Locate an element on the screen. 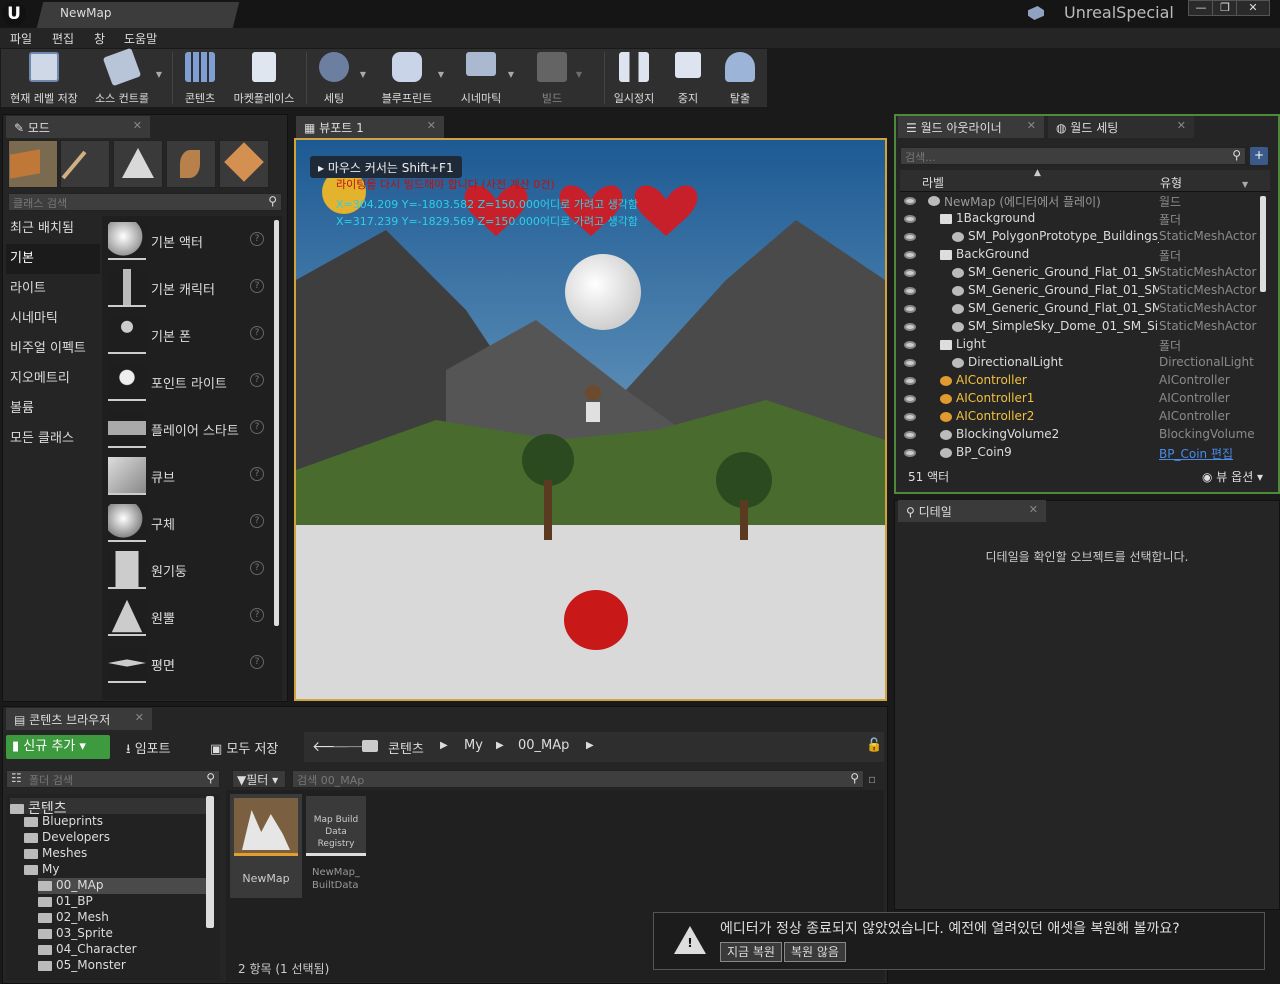 This screenshot has width=1280, height=984. source-control-button: 소스 컨트롤 ▼ is located at coordinates (127, 76).